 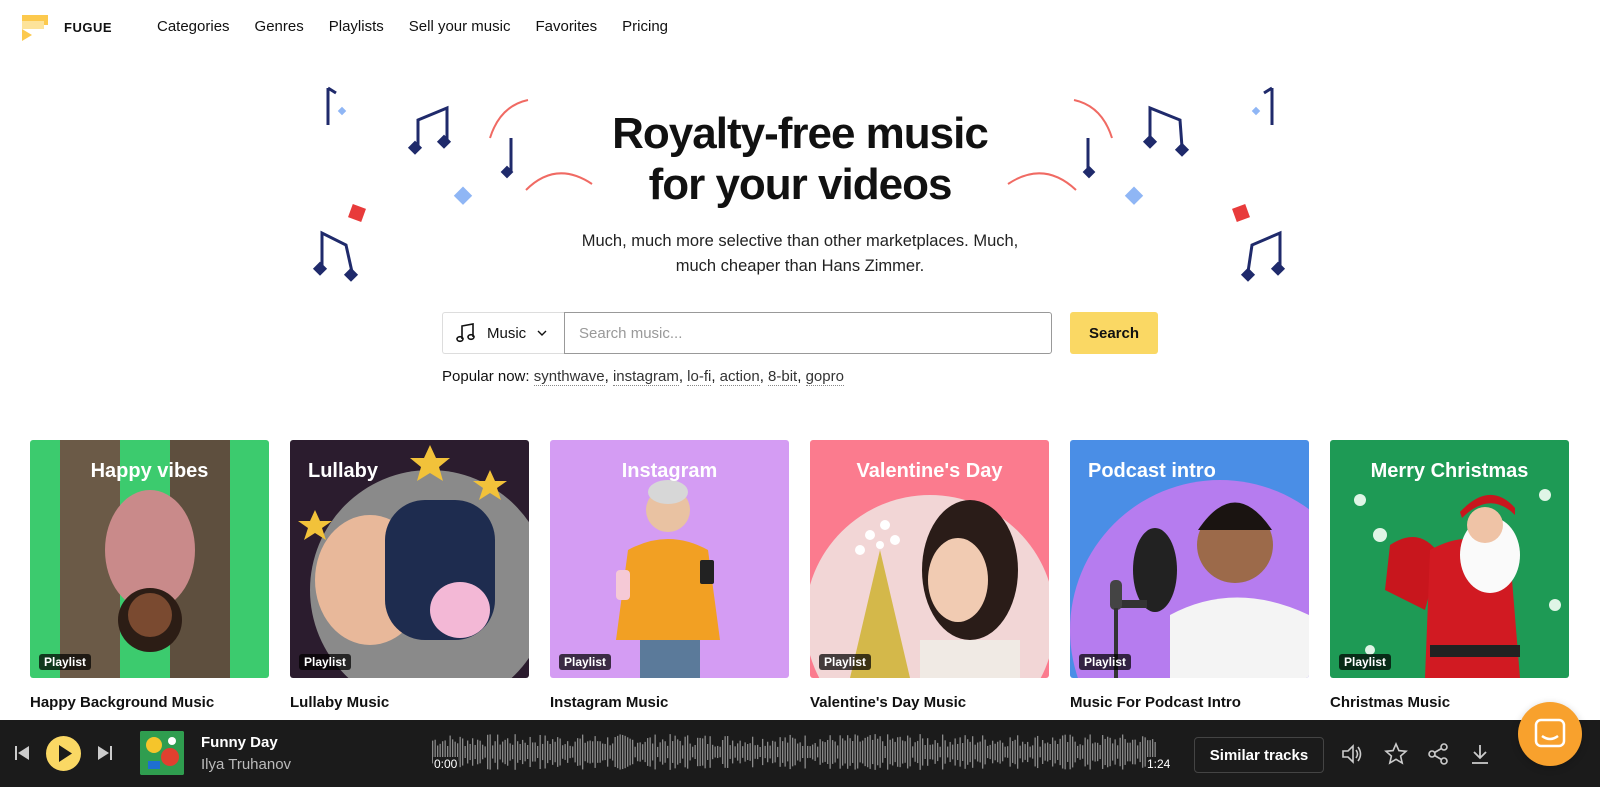 What do you see at coordinates (1396, 754) in the screenshot?
I see `star-icon` at bounding box center [1396, 754].